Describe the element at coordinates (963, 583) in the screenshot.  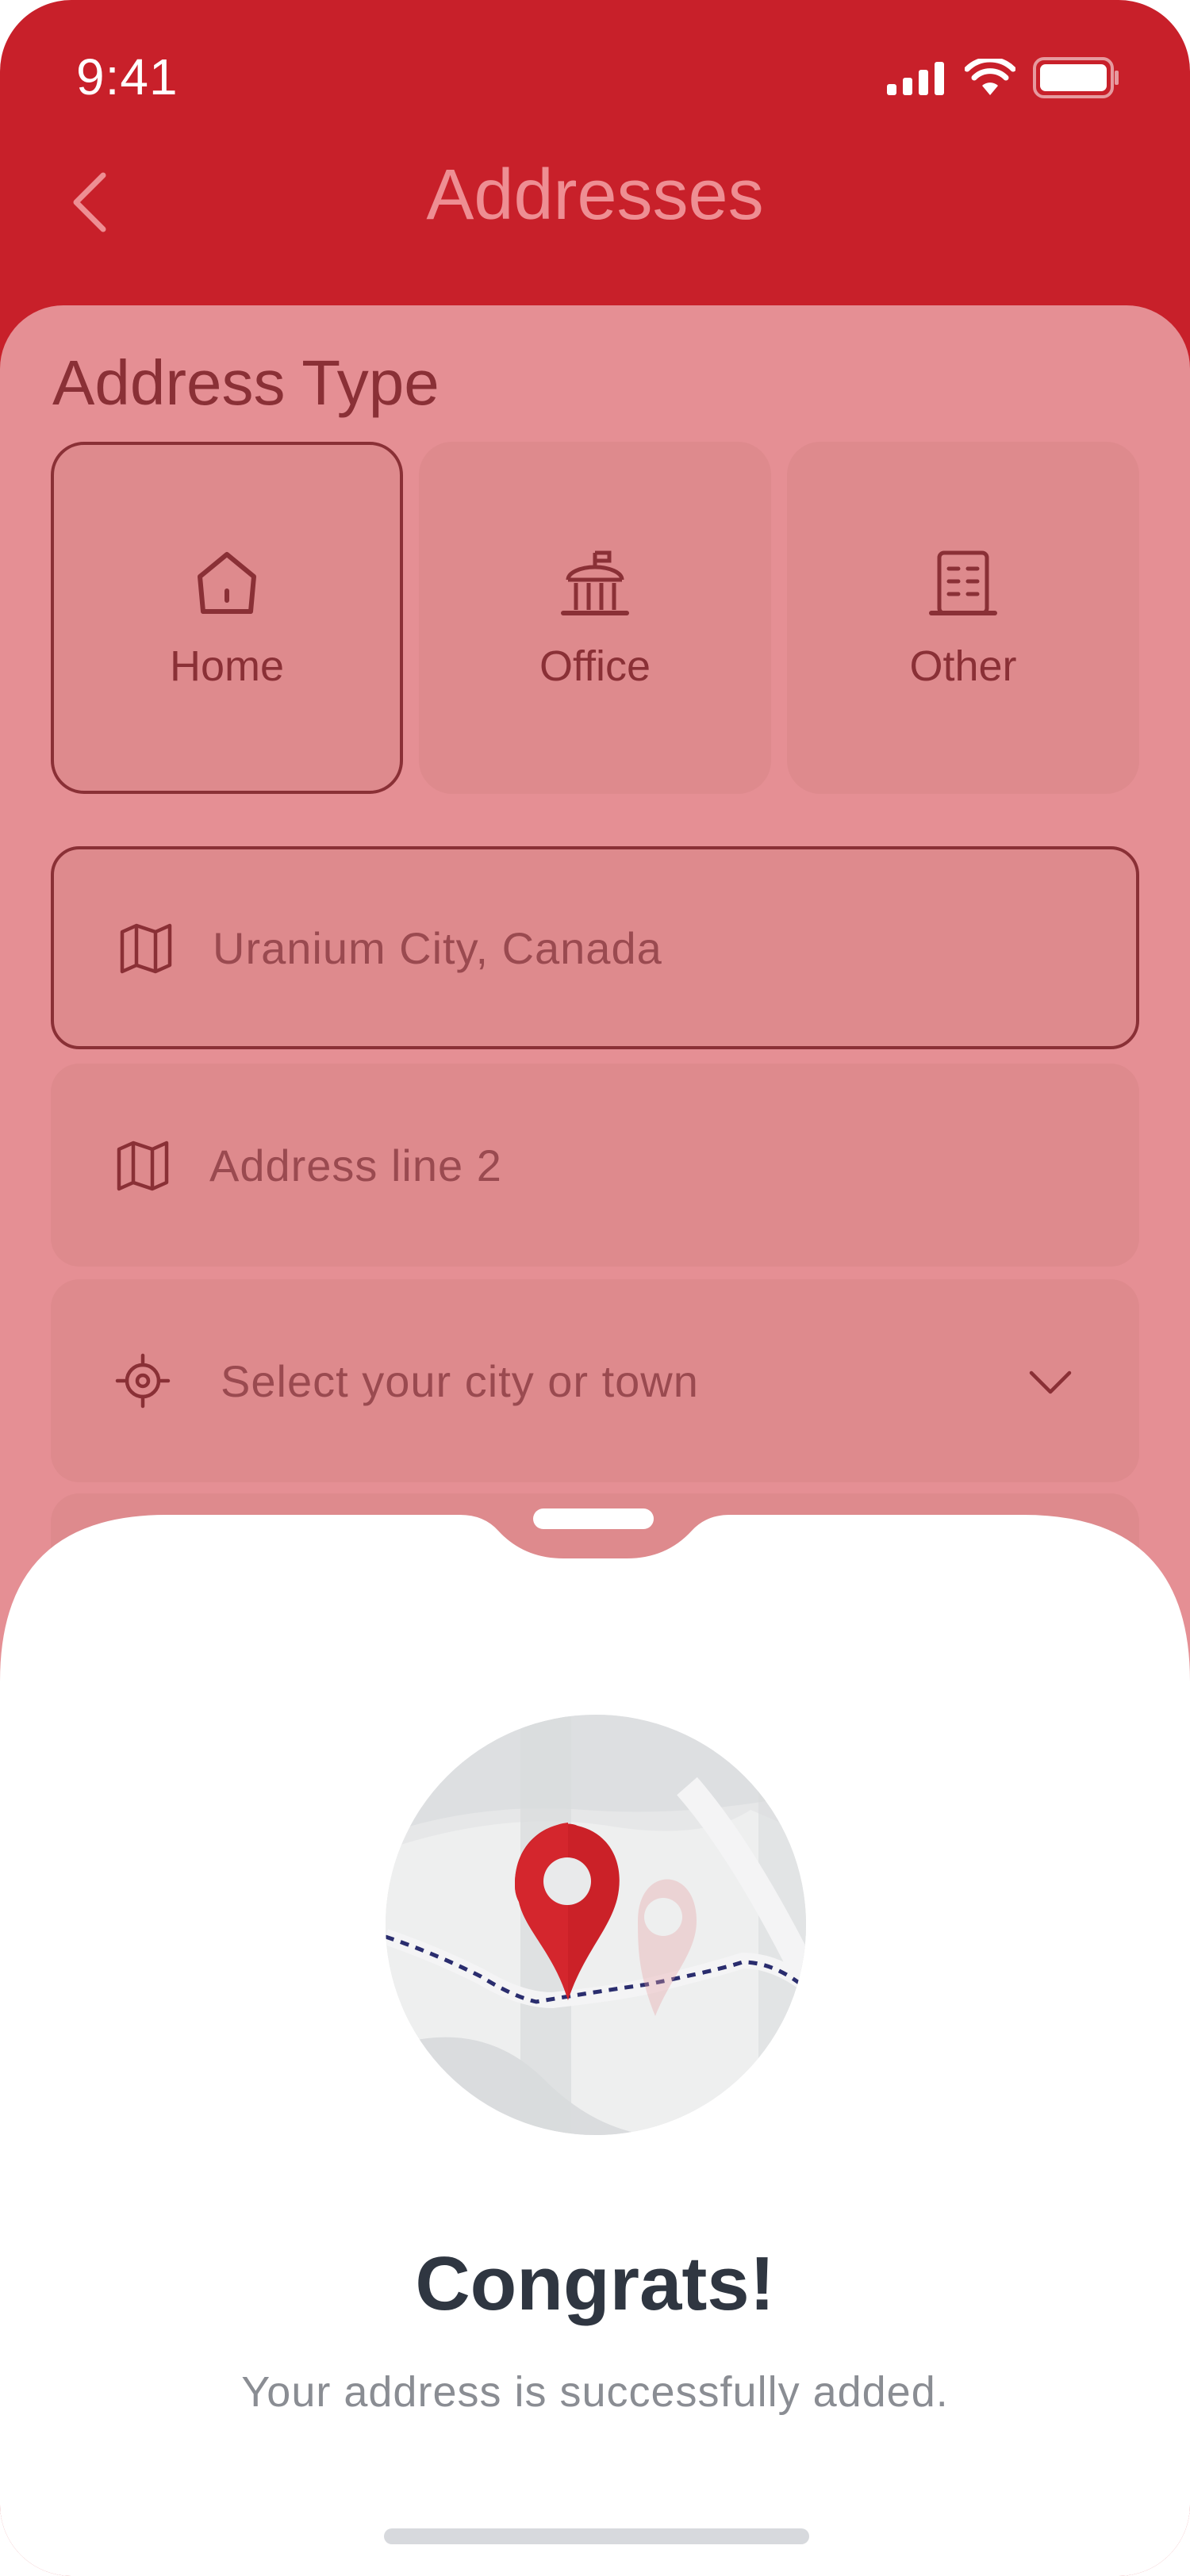
I see `other-building-icon` at that location.